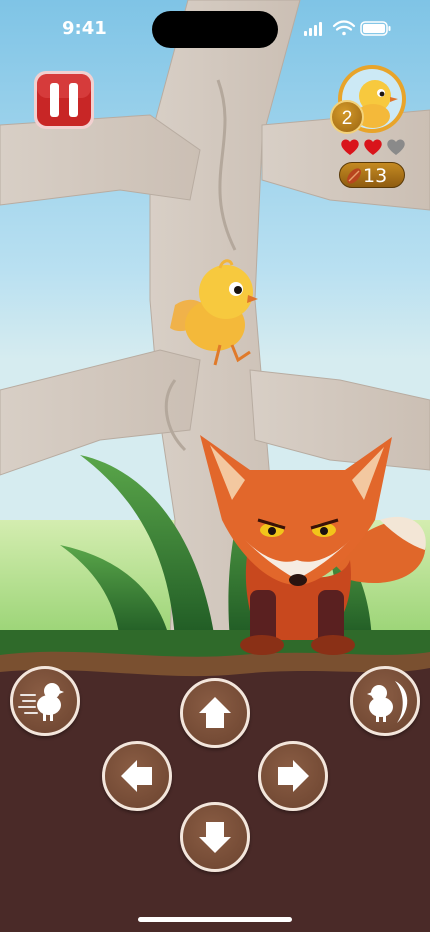 The height and width of the screenshot is (932, 430). I want to click on dynamic-island, so click(215, 29).